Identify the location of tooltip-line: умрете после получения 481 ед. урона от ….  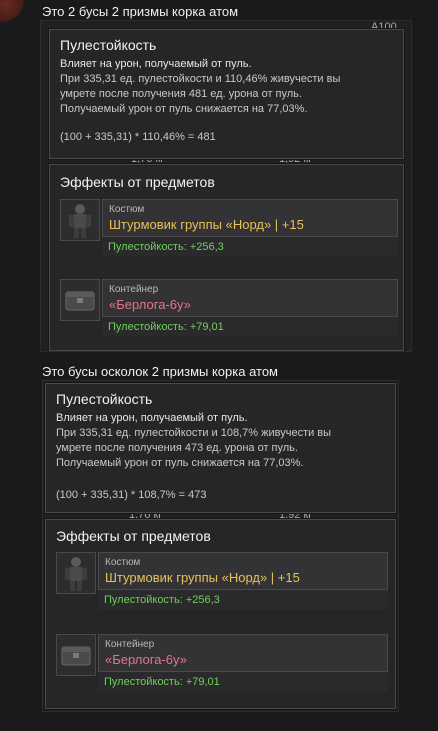
(181, 94).